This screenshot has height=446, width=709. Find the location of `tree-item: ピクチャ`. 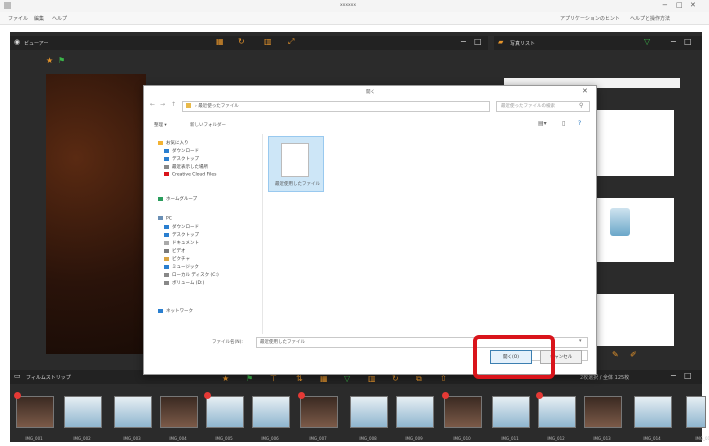

tree-item: ピクチャ is located at coordinates (177, 259).